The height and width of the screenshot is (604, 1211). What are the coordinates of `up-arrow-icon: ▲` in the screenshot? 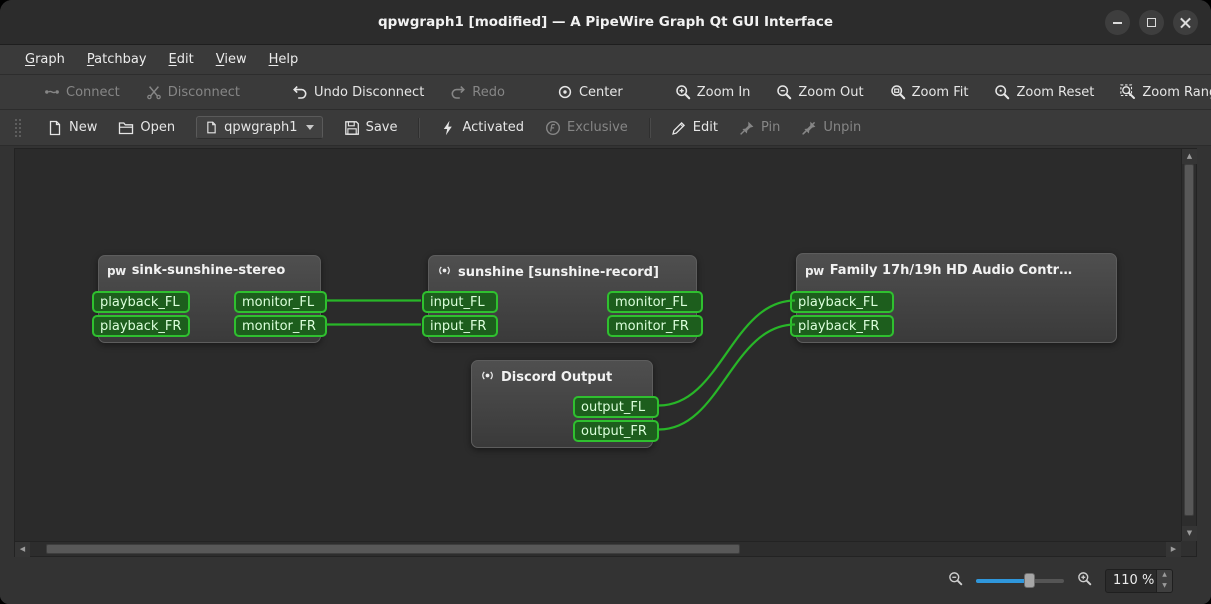 It's located at (1189, 156).